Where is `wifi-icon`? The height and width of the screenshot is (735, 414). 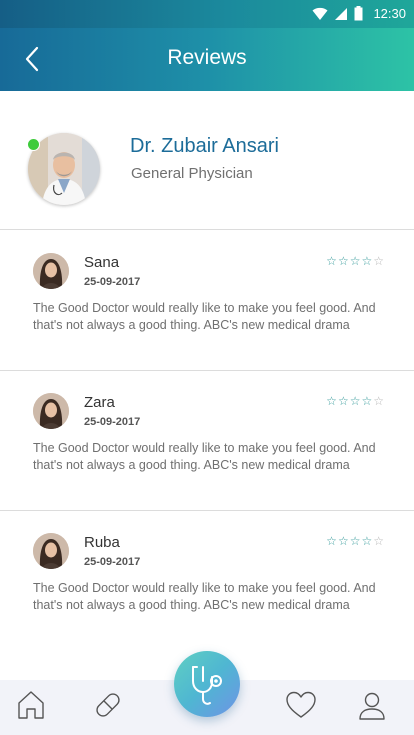 wifi-icon is located at coordinates (320, 13).